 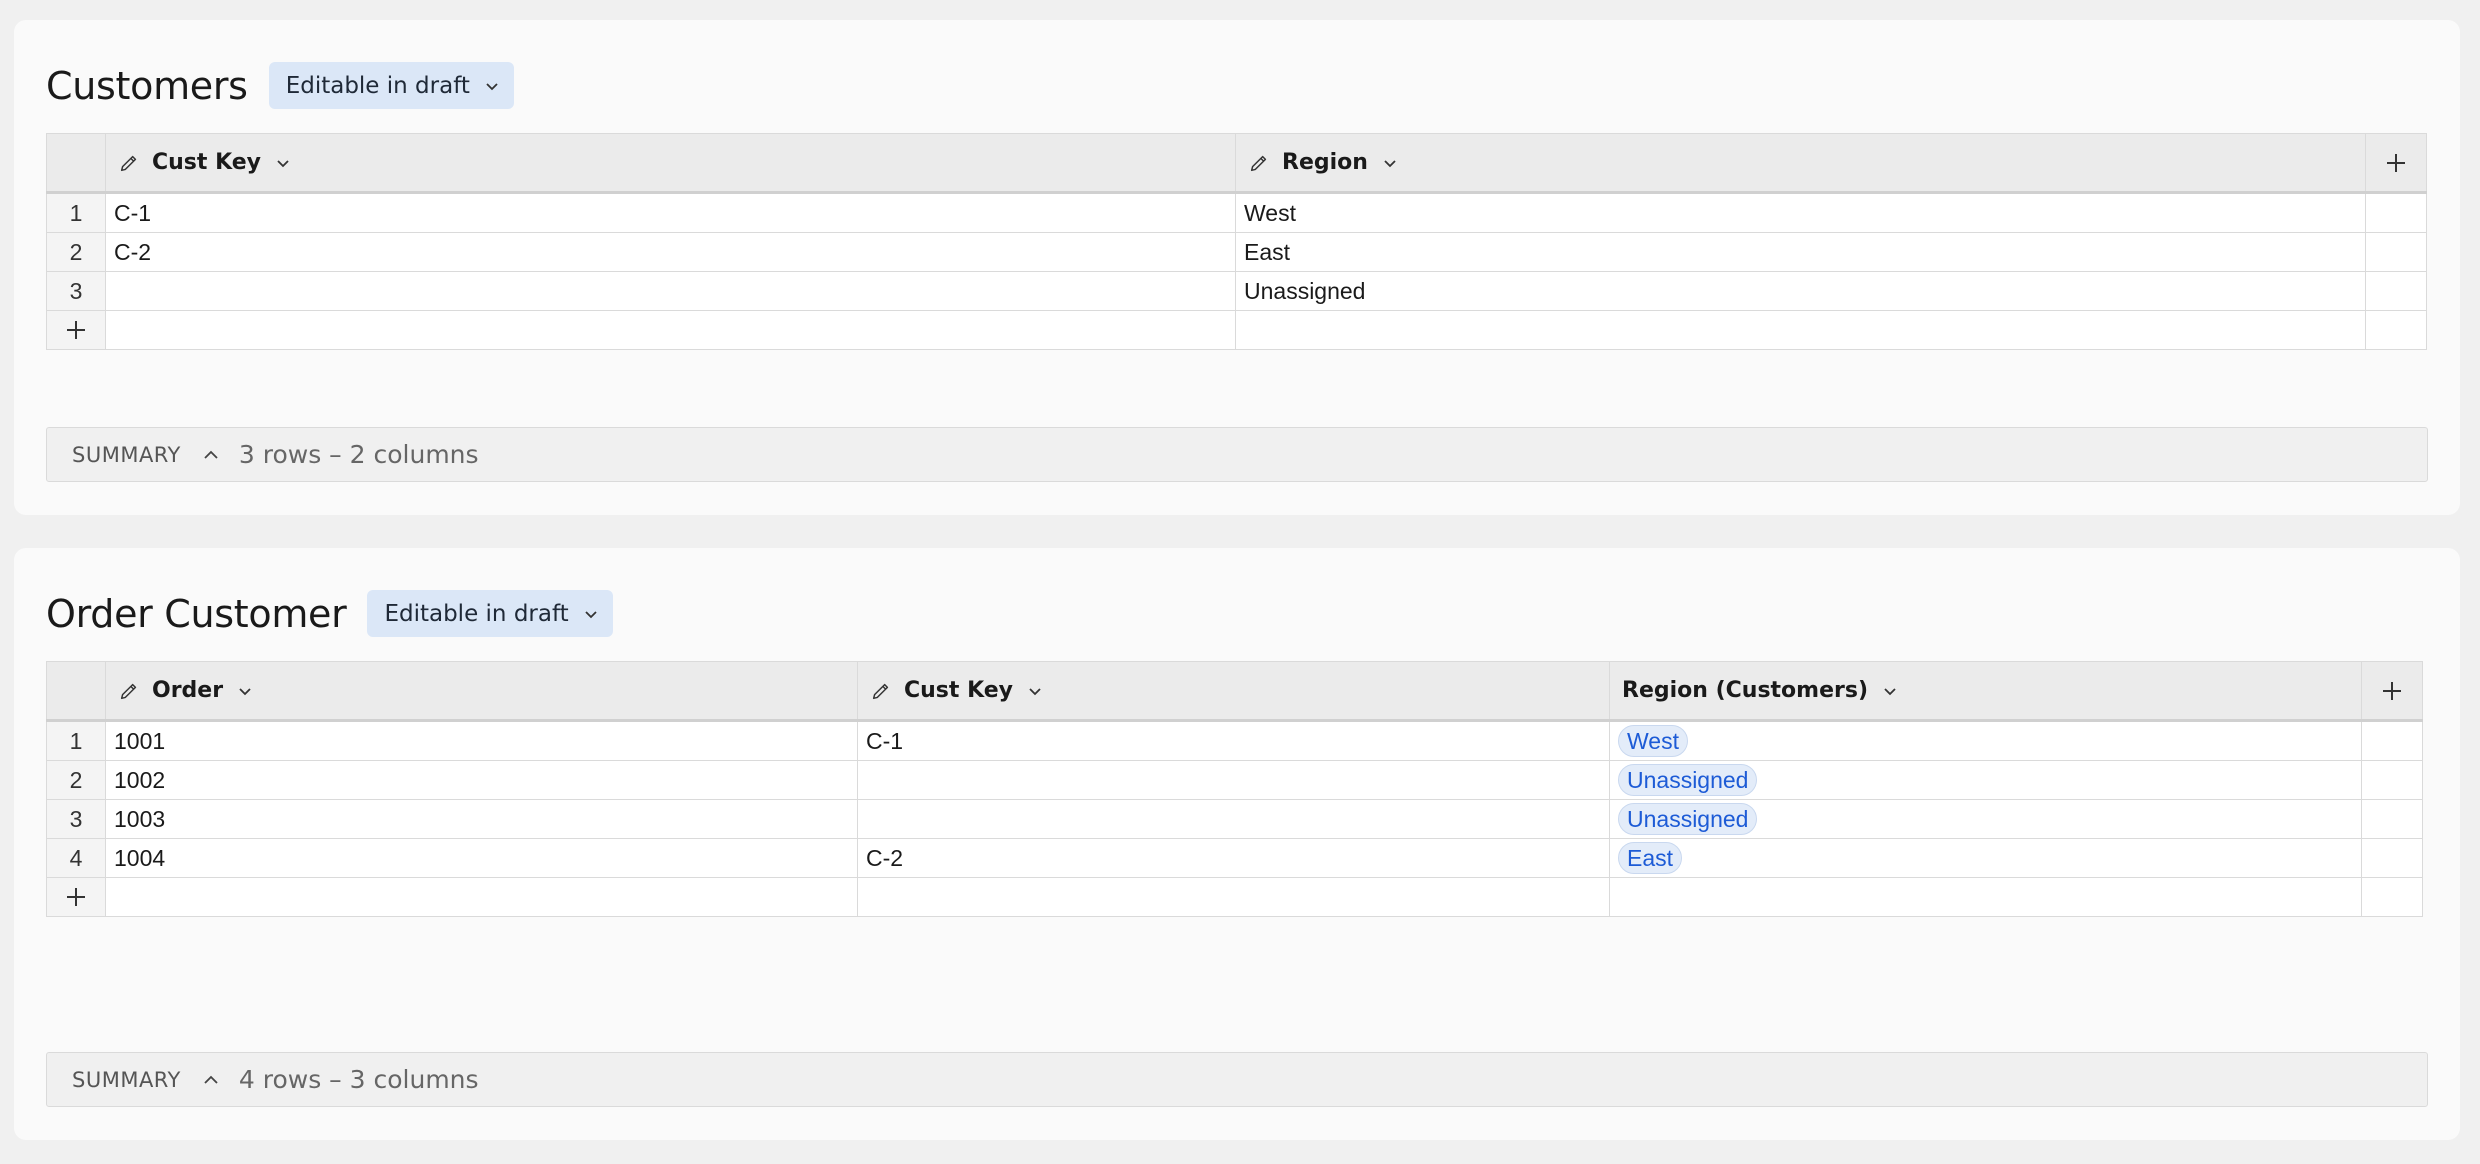 What do you see at coordinates (481, 780) in the screenshot?
I see `order-cell: 1002` at bounding box center [481, 780].